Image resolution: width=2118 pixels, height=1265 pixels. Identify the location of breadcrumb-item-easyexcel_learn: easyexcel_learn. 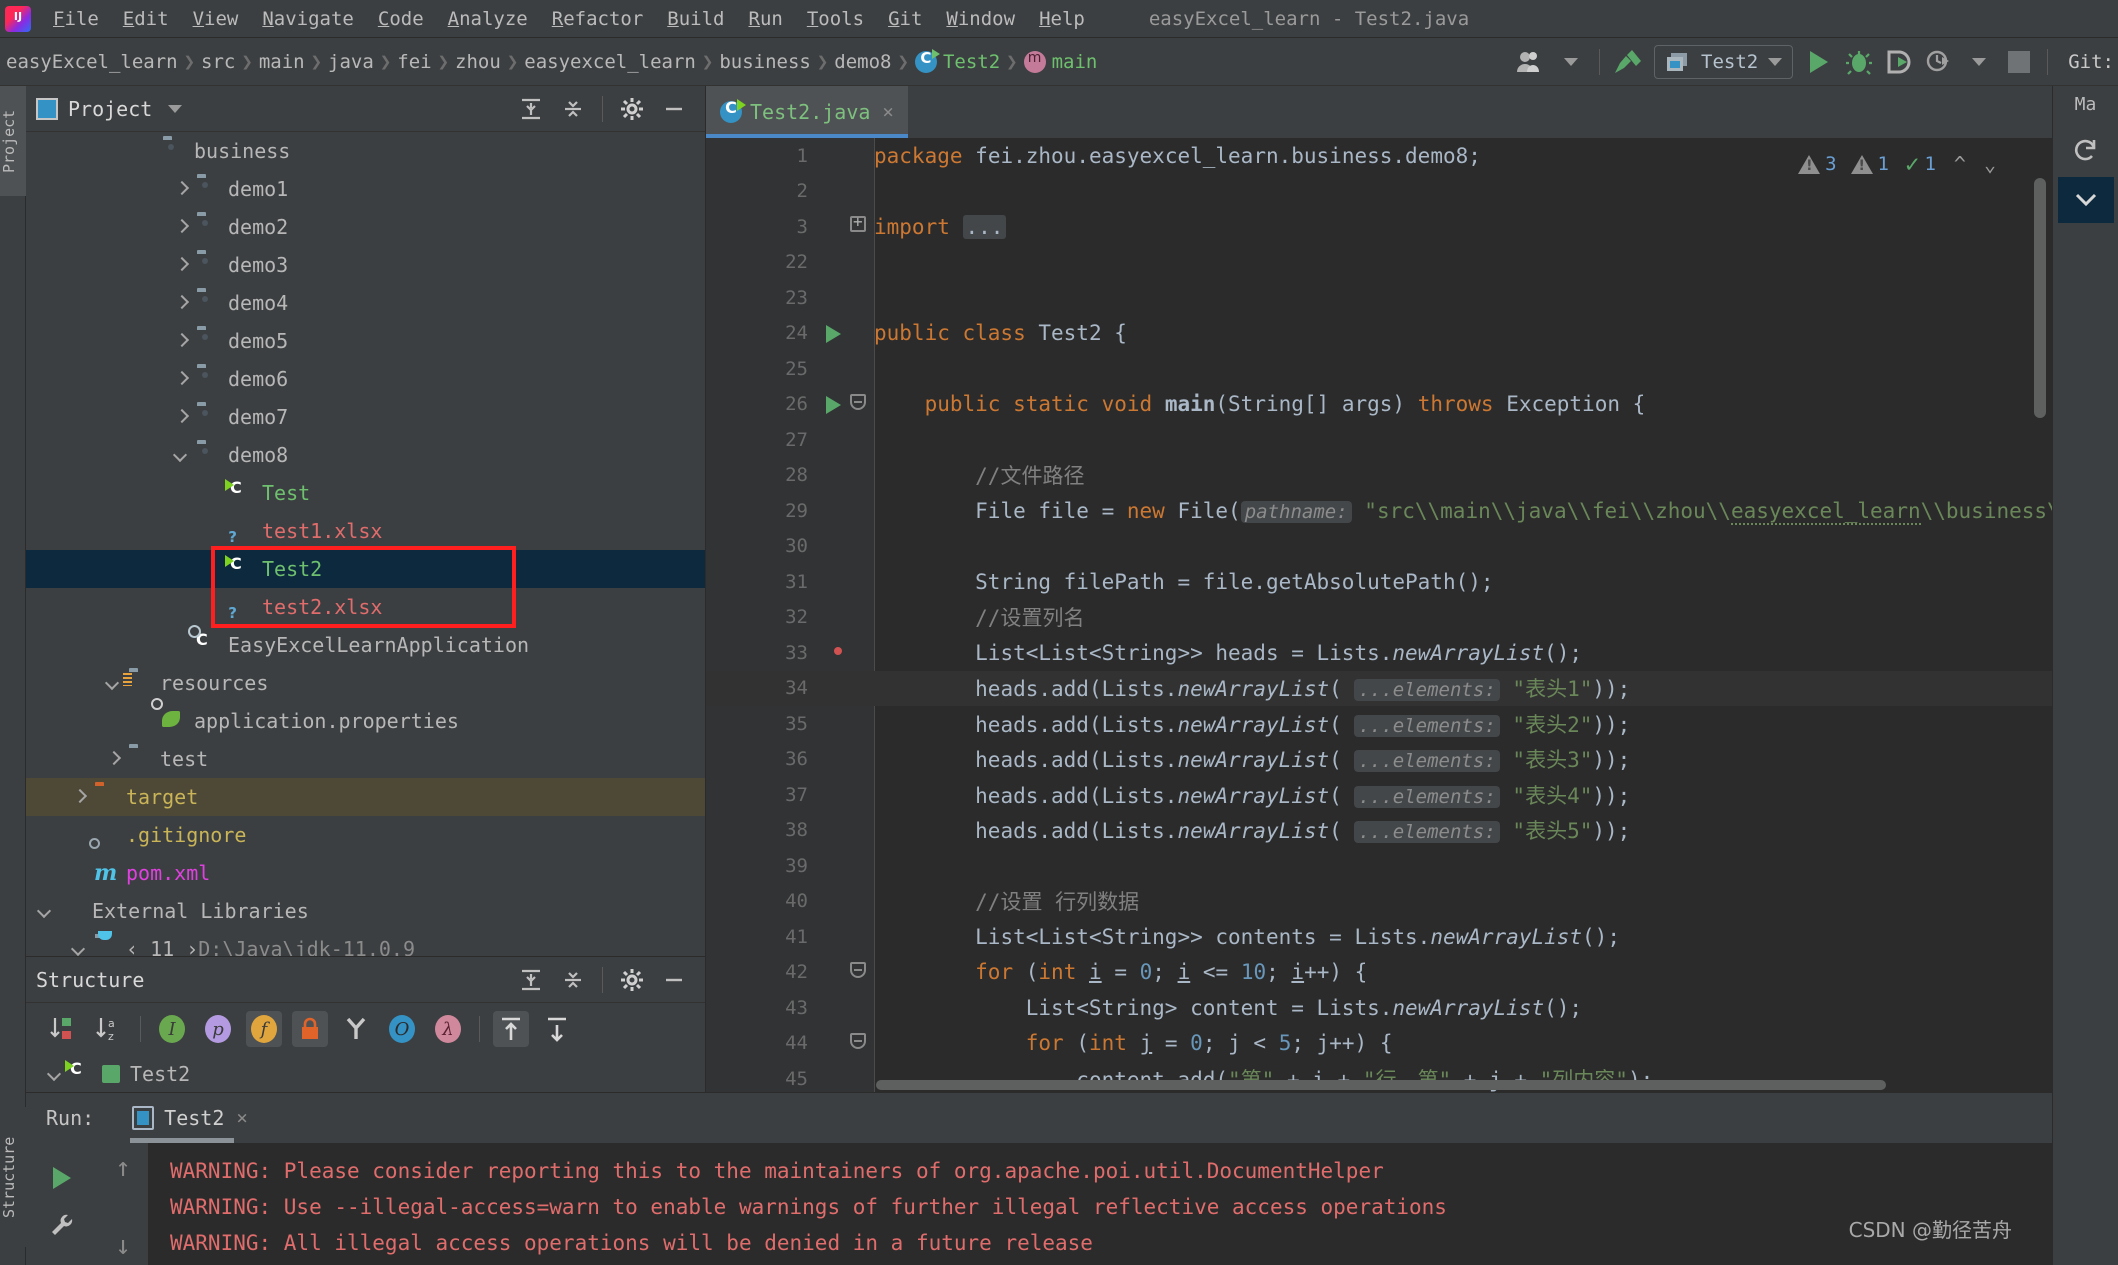
(610, 62).